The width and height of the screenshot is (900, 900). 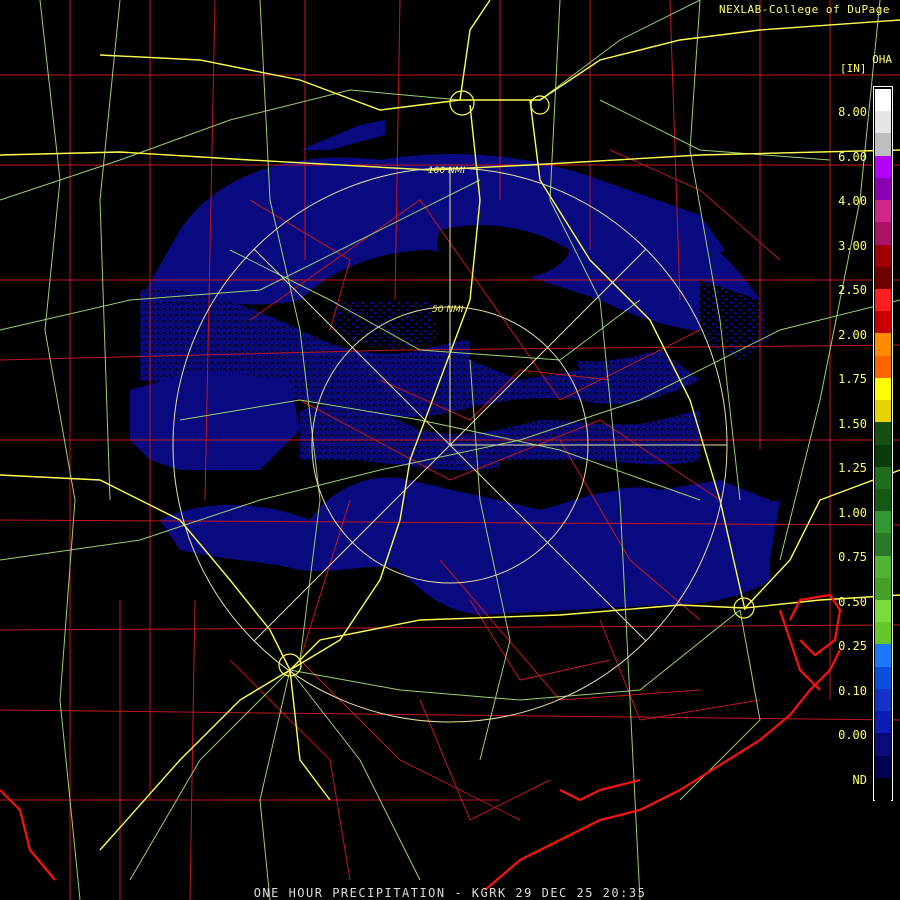 What do you see at coordinates (852, 735) in the screenshot?
I see `legend-label: 0.00` at bounding box center [852, 735].